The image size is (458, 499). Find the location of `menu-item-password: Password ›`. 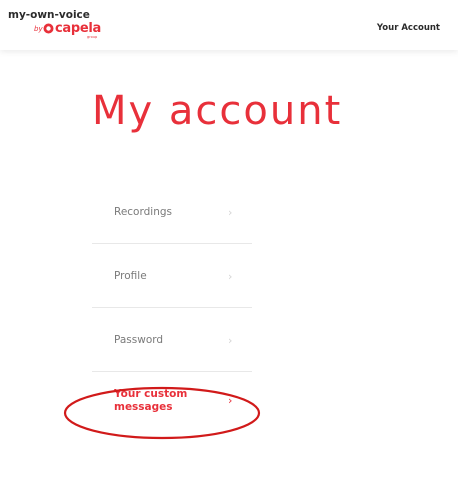

menu-item-password: Password › is located at coordinates (172, 340).